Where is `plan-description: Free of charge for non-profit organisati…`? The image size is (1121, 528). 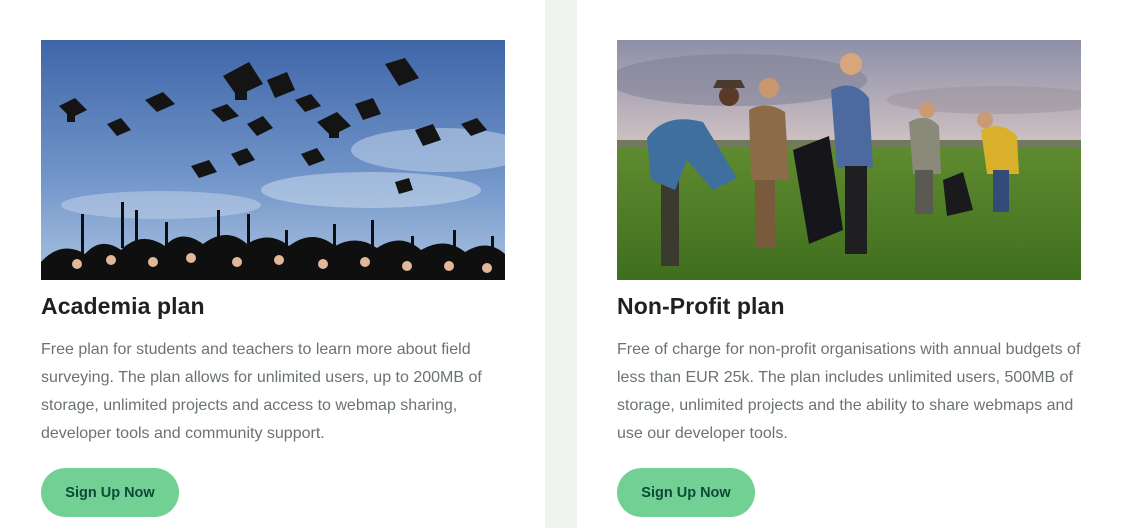
plan-description: Free of charge for non-profit organisati… is located at coordinates (849, 391).